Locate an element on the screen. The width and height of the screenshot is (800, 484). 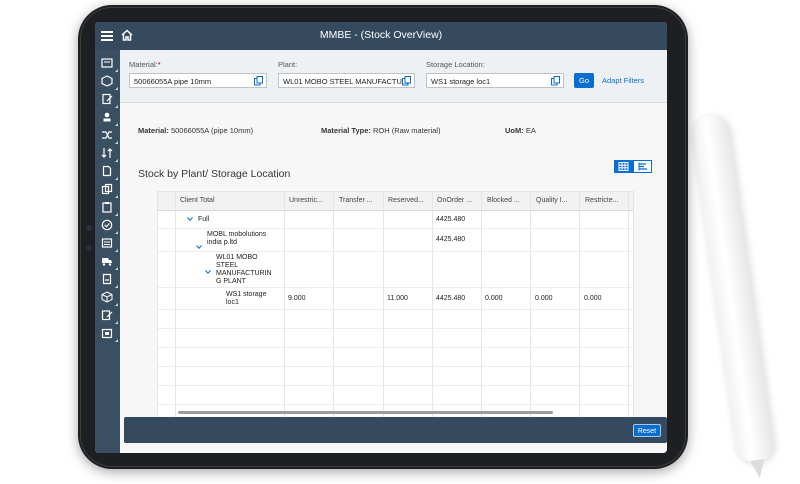
row-label-line: loc1 is located at coordinates (232, 302).